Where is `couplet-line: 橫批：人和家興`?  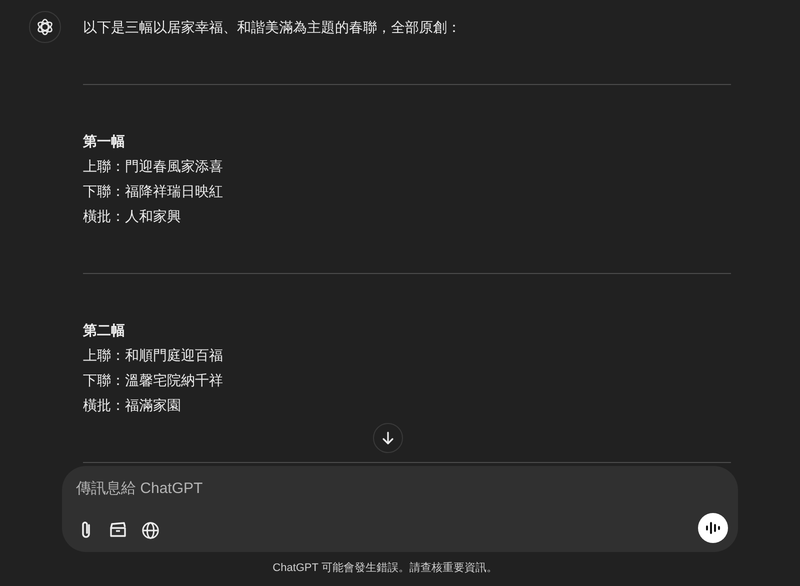 couplet-line: 橫批：人和家興 is located at coordinates (132, 216).